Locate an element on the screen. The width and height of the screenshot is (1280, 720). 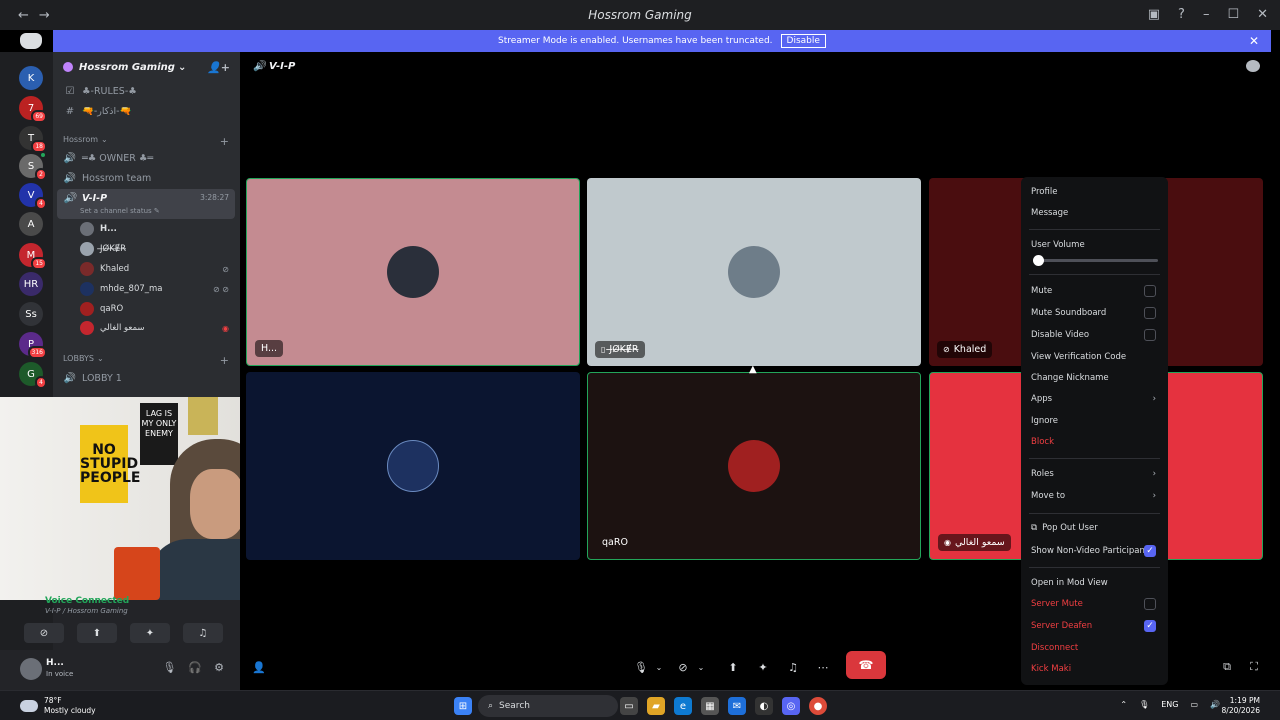
channel-owner: 🔊 ═♣ OWNER ♣═ is located at coordinates (146, 158).